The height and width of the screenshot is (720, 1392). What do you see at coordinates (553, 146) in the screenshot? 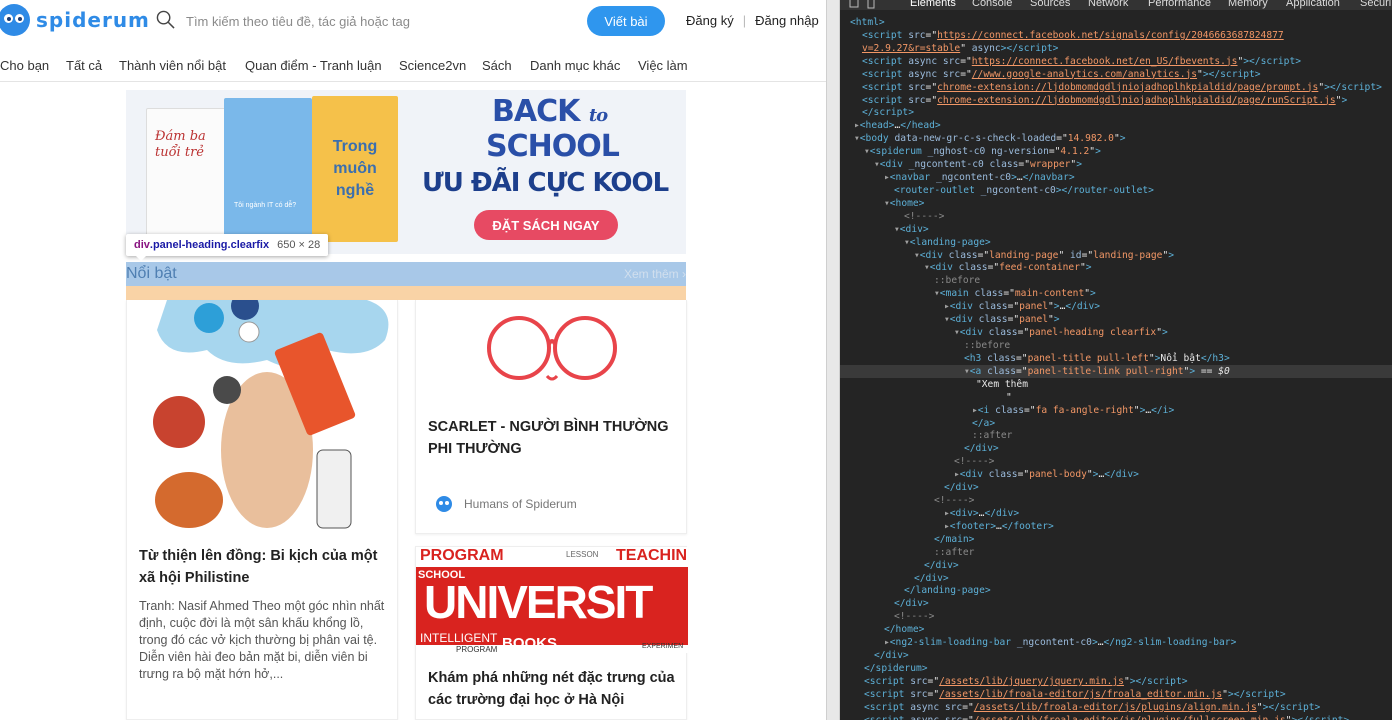
I see `banner-title-school: SCHOOL` at bounding box center [553, 146].